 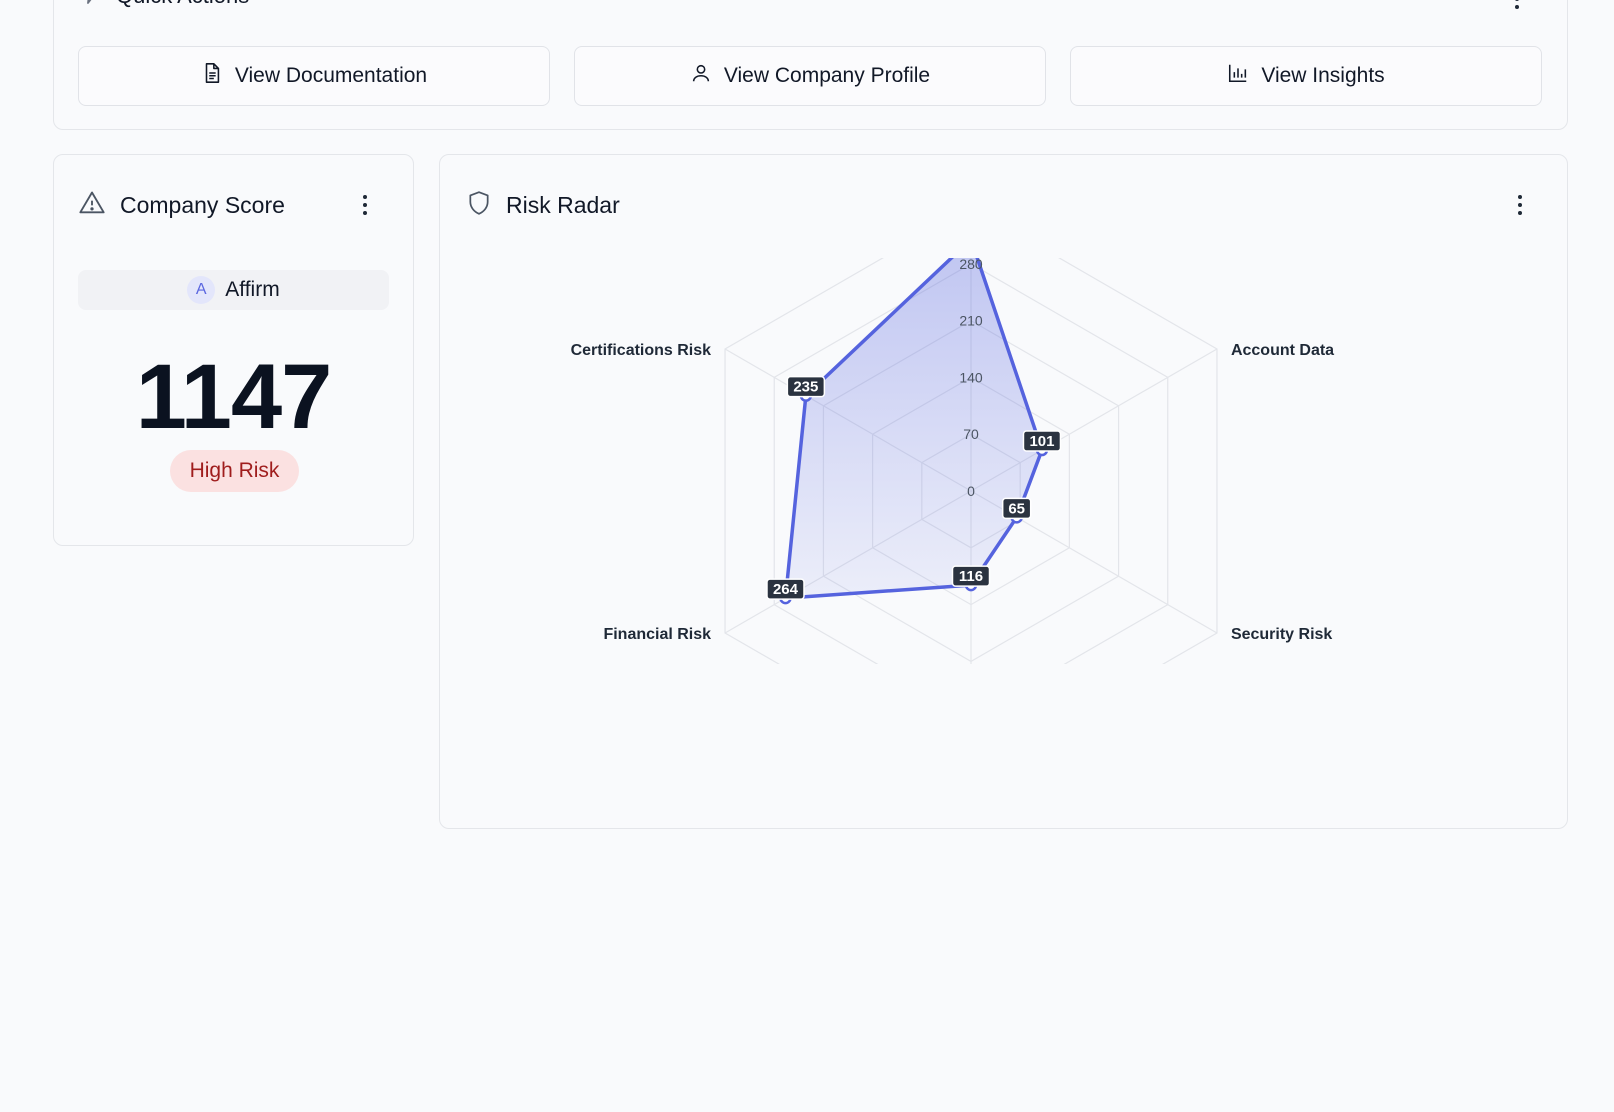 I want to click on view-documentation-label: View Documentation, so click(x=331, y=75).